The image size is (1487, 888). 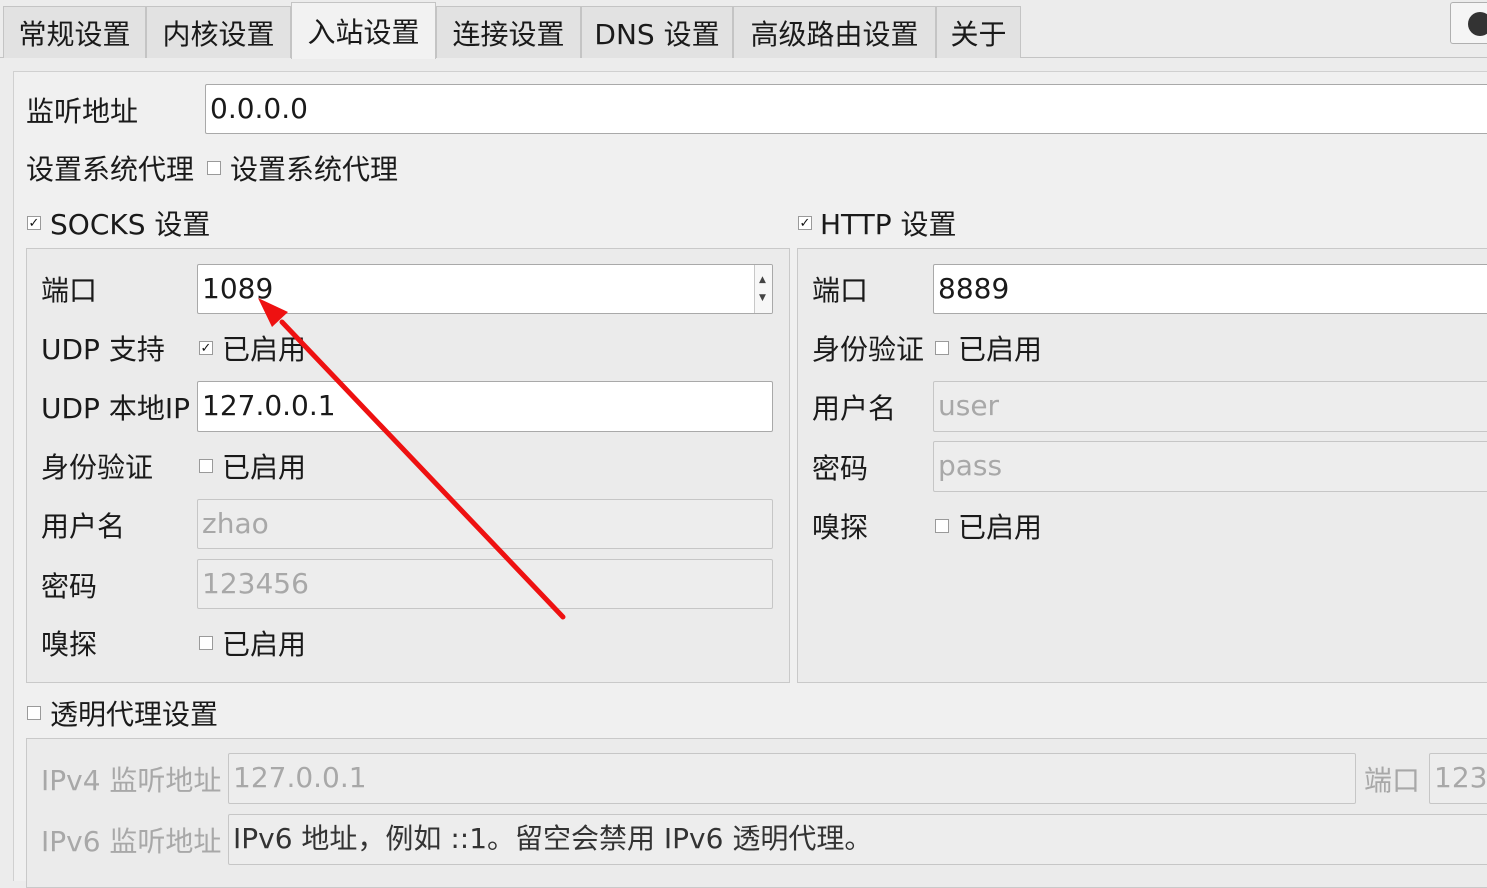 What do you see at coordinates (422, 469) in the screenshot?
I see `arrow-shaft` at bounding box center [422, 469].